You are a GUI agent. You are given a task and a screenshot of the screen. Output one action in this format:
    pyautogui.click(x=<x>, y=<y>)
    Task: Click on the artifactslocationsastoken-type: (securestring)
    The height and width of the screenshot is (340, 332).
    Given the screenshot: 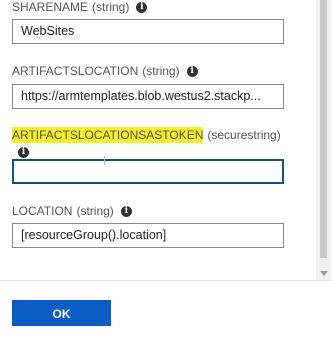 What is the action you would take?
    pyautogui.click(x=244, y=135)
    